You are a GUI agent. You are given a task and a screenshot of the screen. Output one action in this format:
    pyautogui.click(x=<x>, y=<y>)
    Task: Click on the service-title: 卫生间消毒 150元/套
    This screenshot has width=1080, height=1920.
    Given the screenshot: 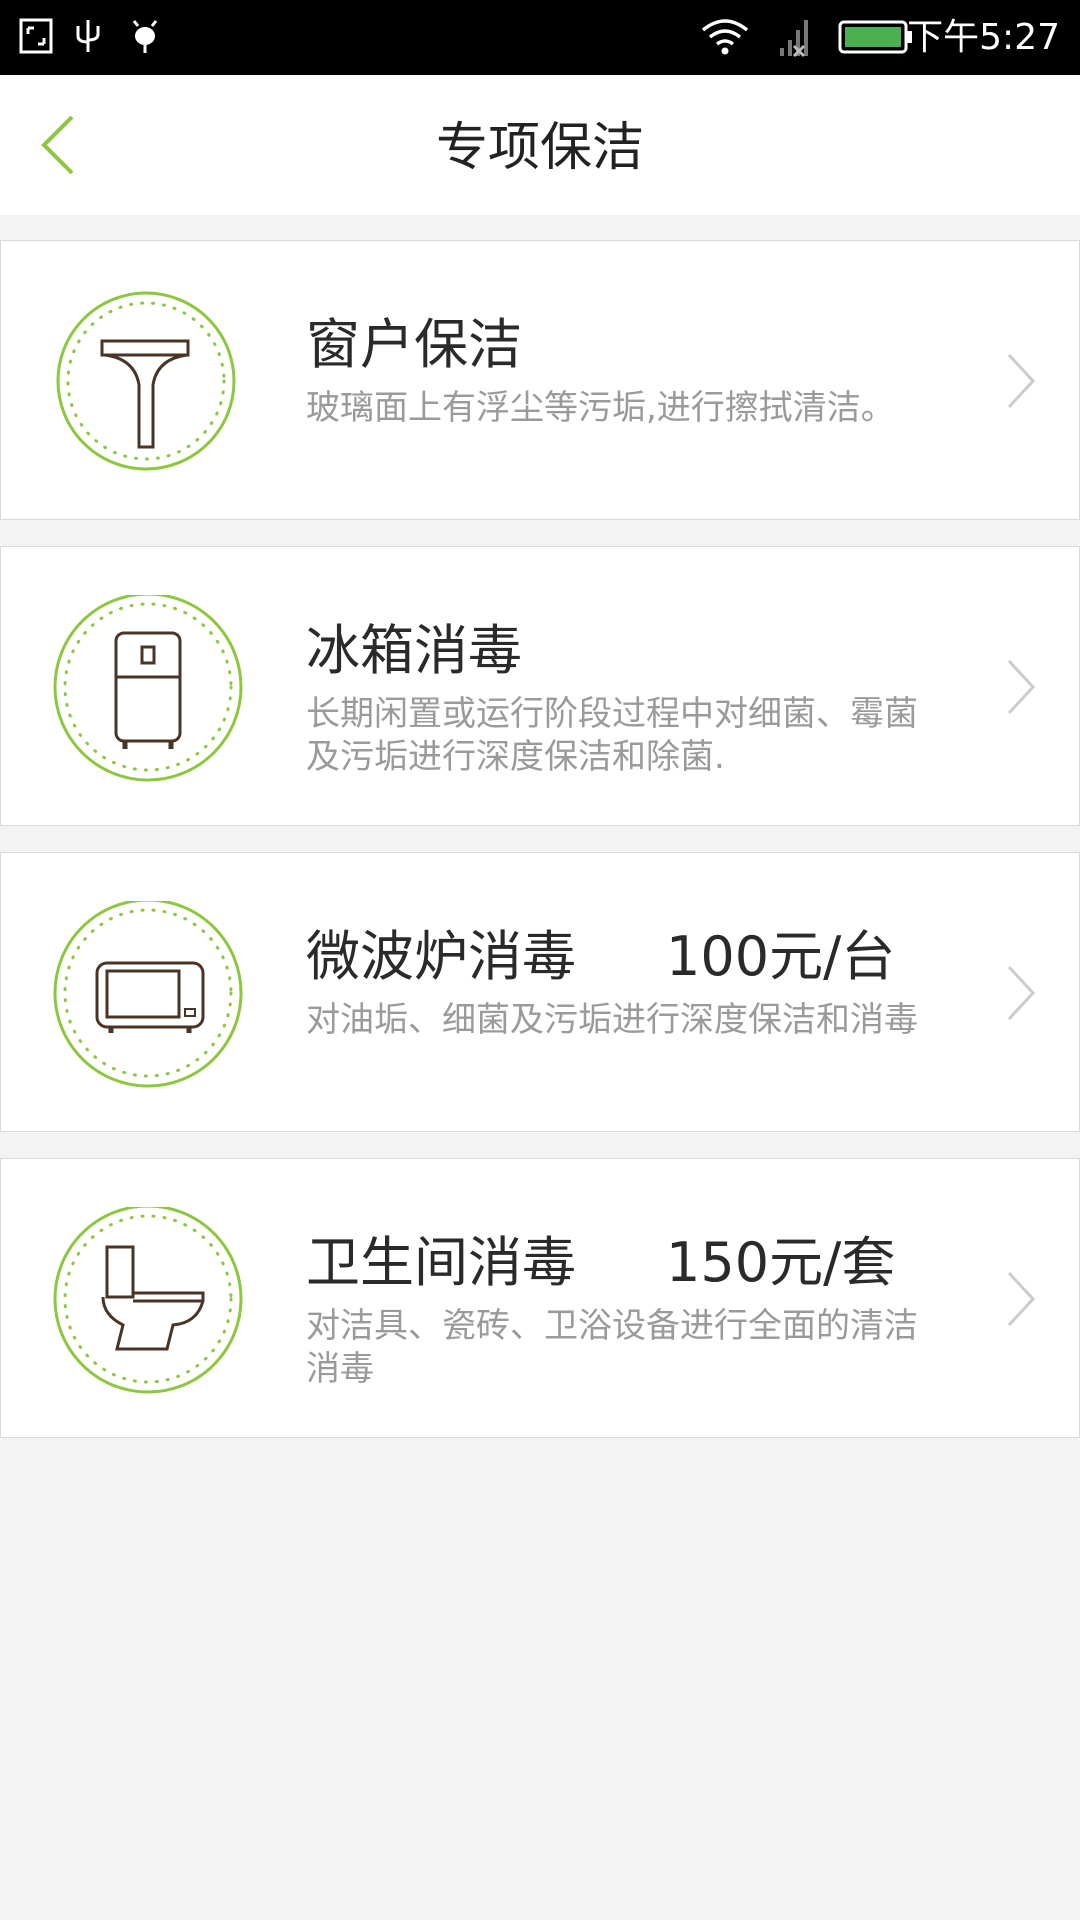 What is the action you would take?
    pyautogui.click(x=601, y=1262)
    